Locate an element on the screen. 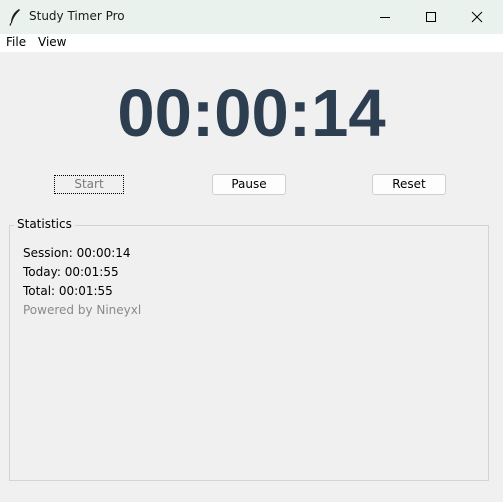 This screenshot has width=503, height=502. minimize-button is located at coordinates (385, 17).